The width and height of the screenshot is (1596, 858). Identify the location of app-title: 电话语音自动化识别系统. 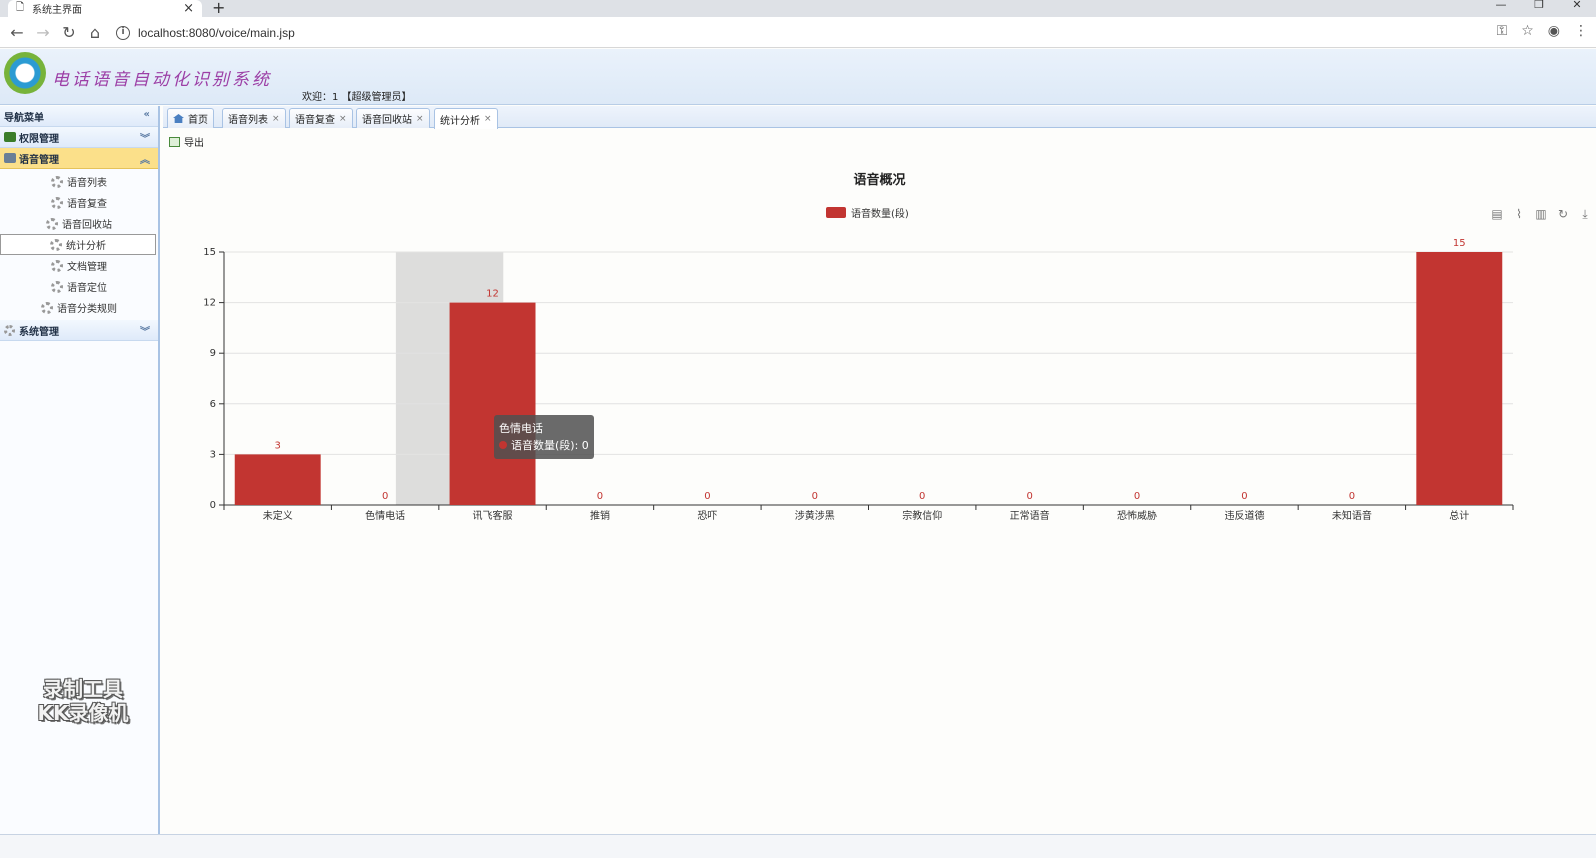
(162, 80).